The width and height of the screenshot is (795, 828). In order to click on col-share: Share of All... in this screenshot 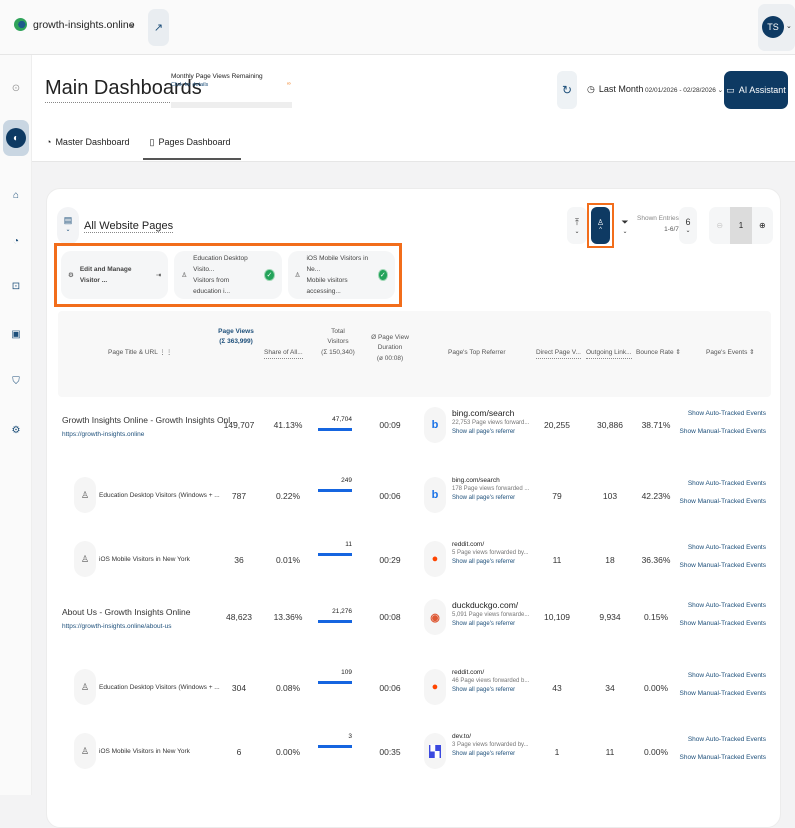, I will do `click(283, 354)`.